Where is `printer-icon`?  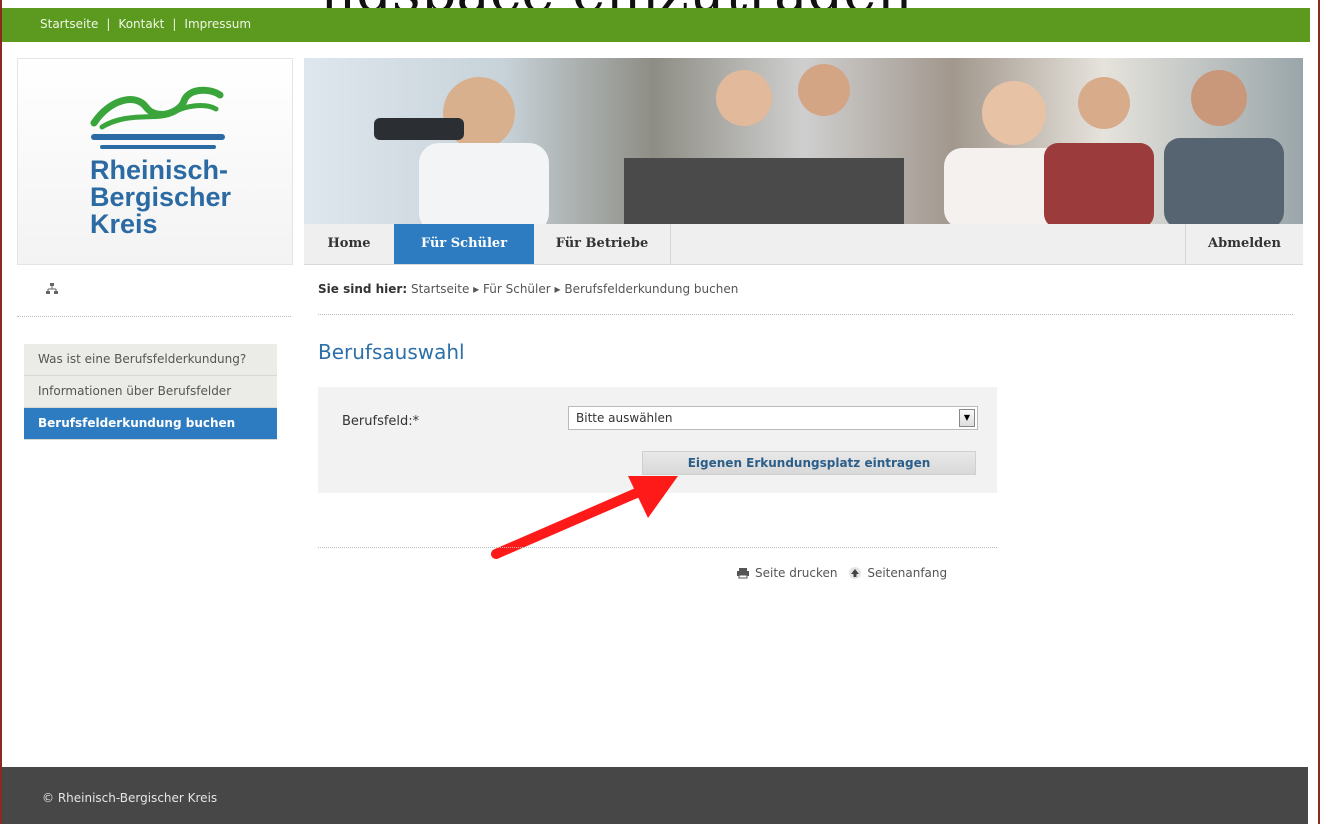 printer-icon is located at coordinates (743, 573).